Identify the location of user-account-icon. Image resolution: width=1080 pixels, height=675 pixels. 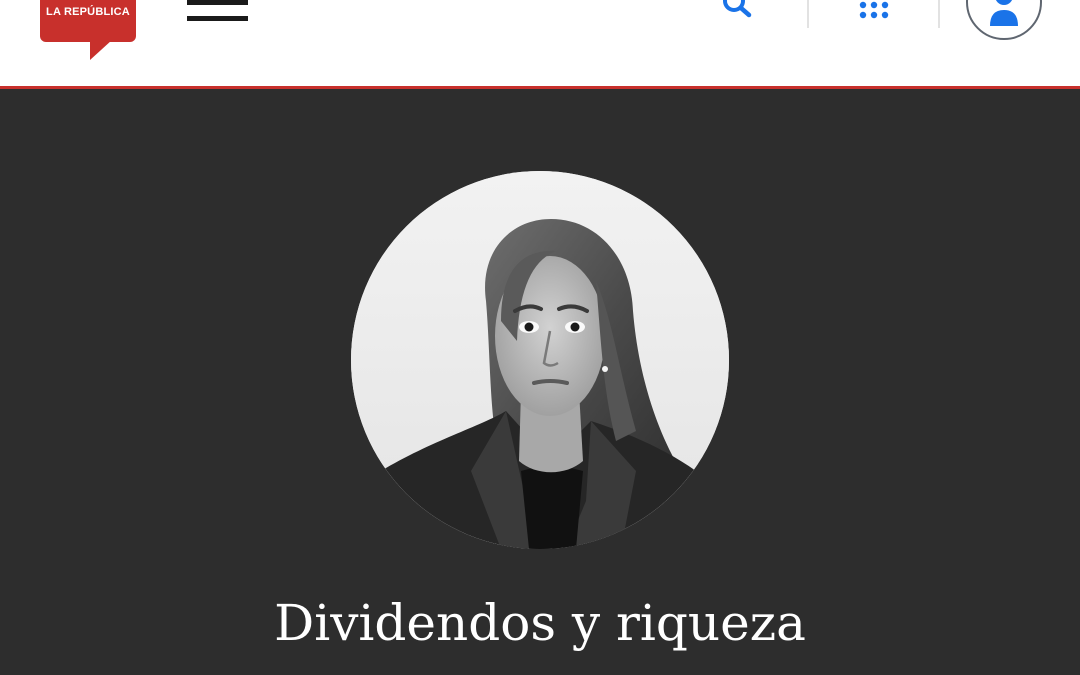
(1004, 20).